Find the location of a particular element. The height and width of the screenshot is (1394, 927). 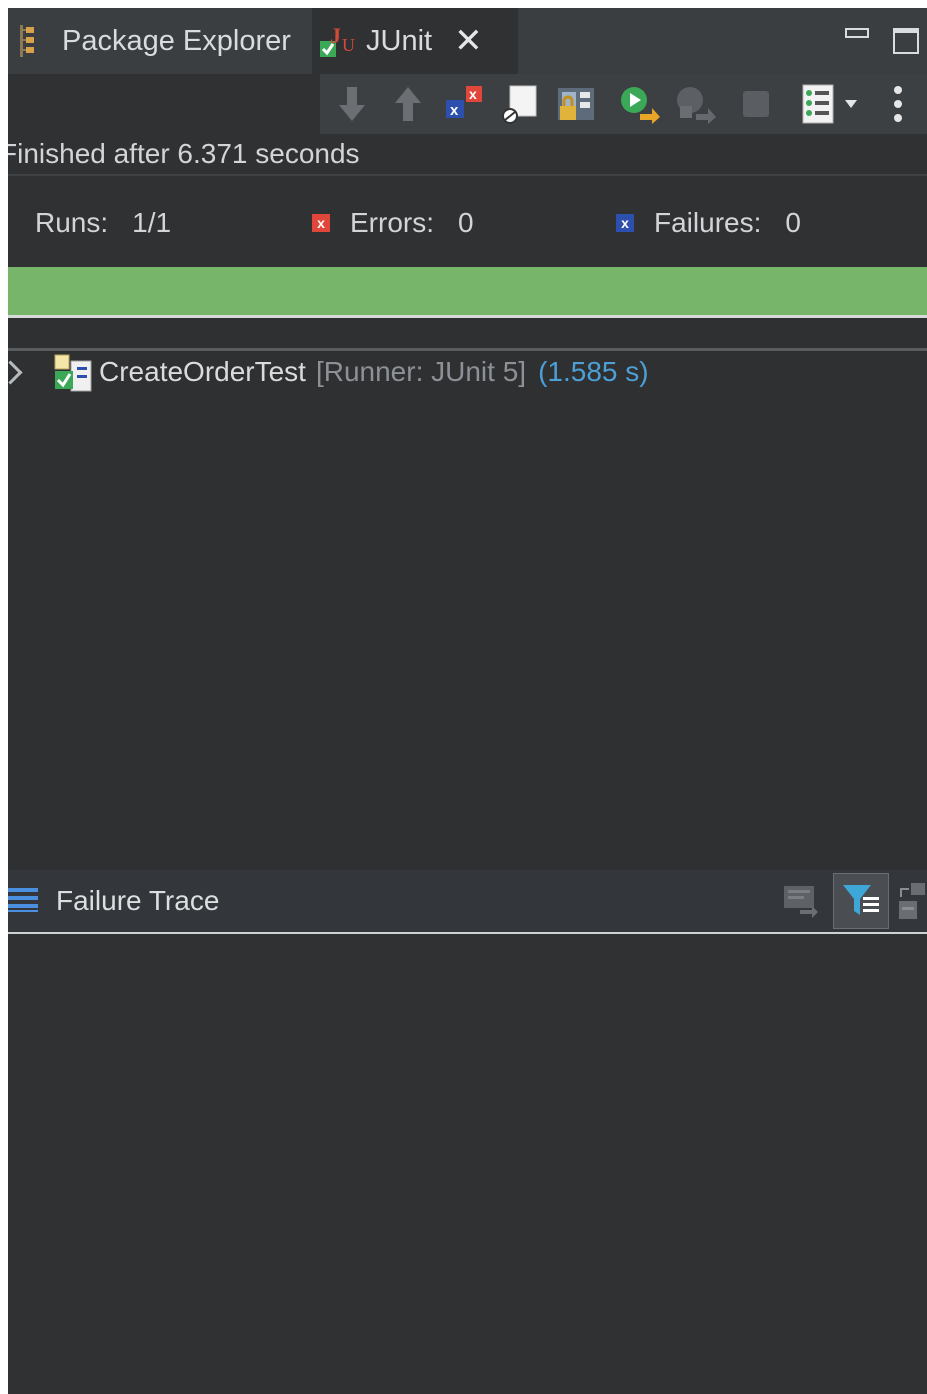

errors-counter: x Errors: 0 is located at coordinates (393, 223).